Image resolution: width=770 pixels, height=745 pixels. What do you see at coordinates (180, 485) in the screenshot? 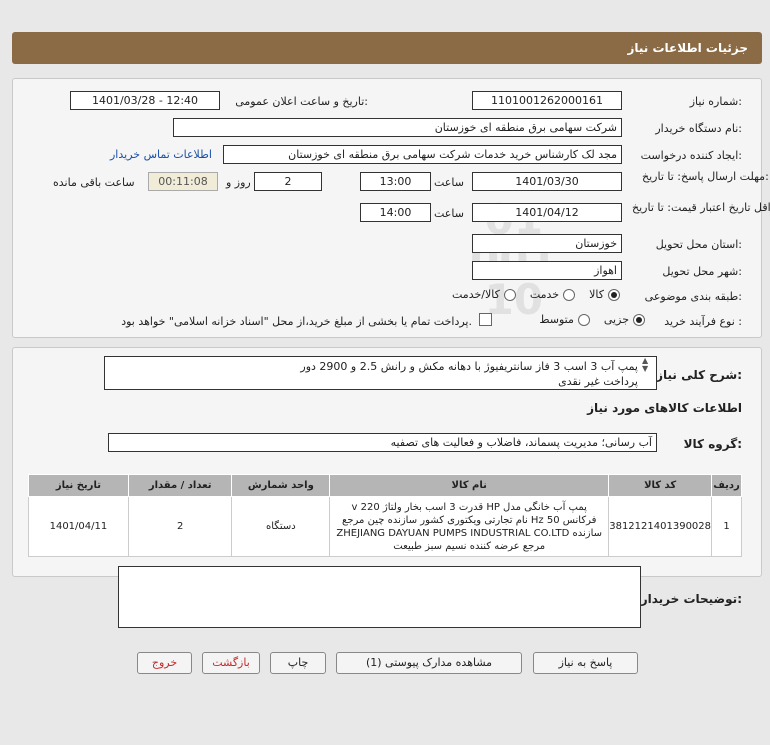
I see `col-qty: تعداد / مقدار` at bounding box center [180, 485].